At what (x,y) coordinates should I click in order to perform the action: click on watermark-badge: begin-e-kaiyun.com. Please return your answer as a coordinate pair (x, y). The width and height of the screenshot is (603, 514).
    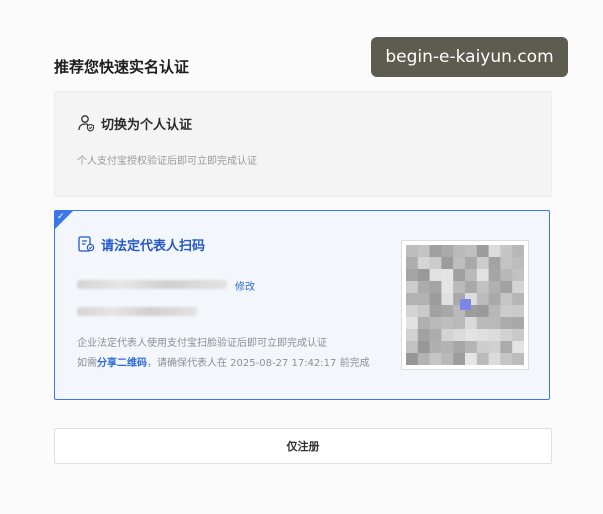
    Looking at the image, I should click on (469, 57).